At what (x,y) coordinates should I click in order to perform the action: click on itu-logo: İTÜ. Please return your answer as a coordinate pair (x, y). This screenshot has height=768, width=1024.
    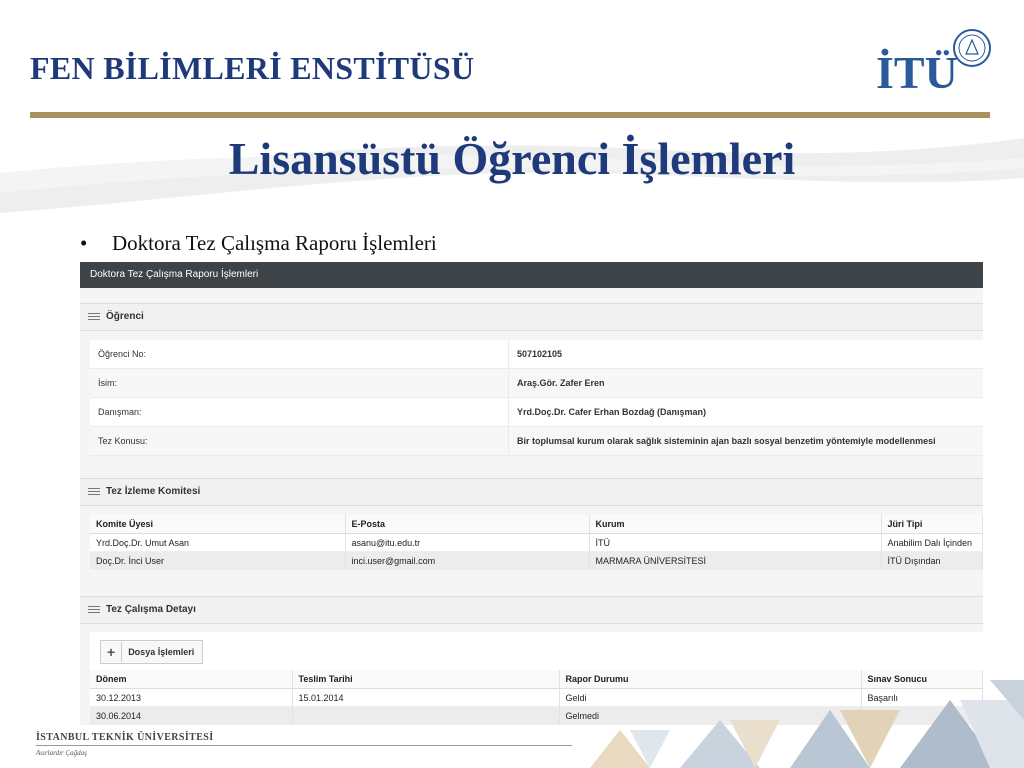
    Looking at the image, I should click on (935, 63).